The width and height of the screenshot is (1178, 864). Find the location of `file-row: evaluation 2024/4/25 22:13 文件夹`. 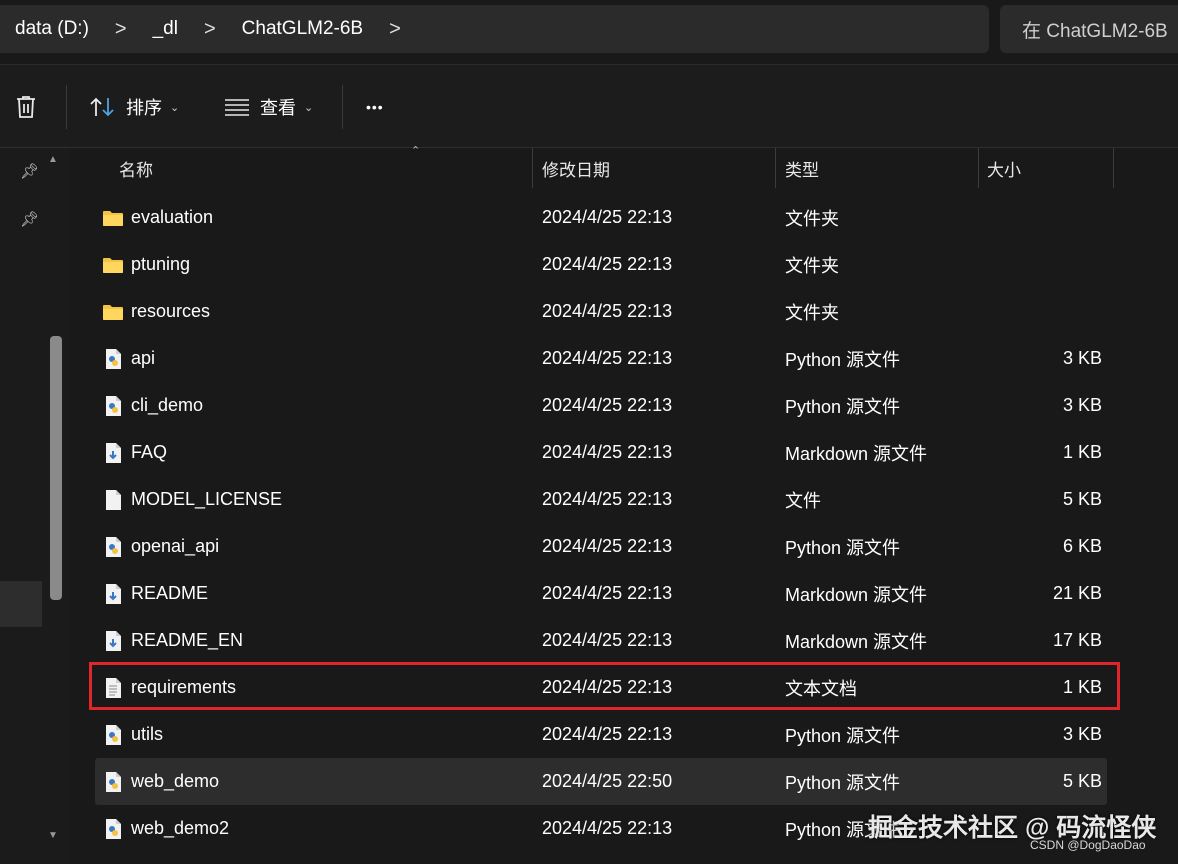

file-row: evaluation 2024/4/25 22:13 文件夹 is located at coordinates (601, 217).